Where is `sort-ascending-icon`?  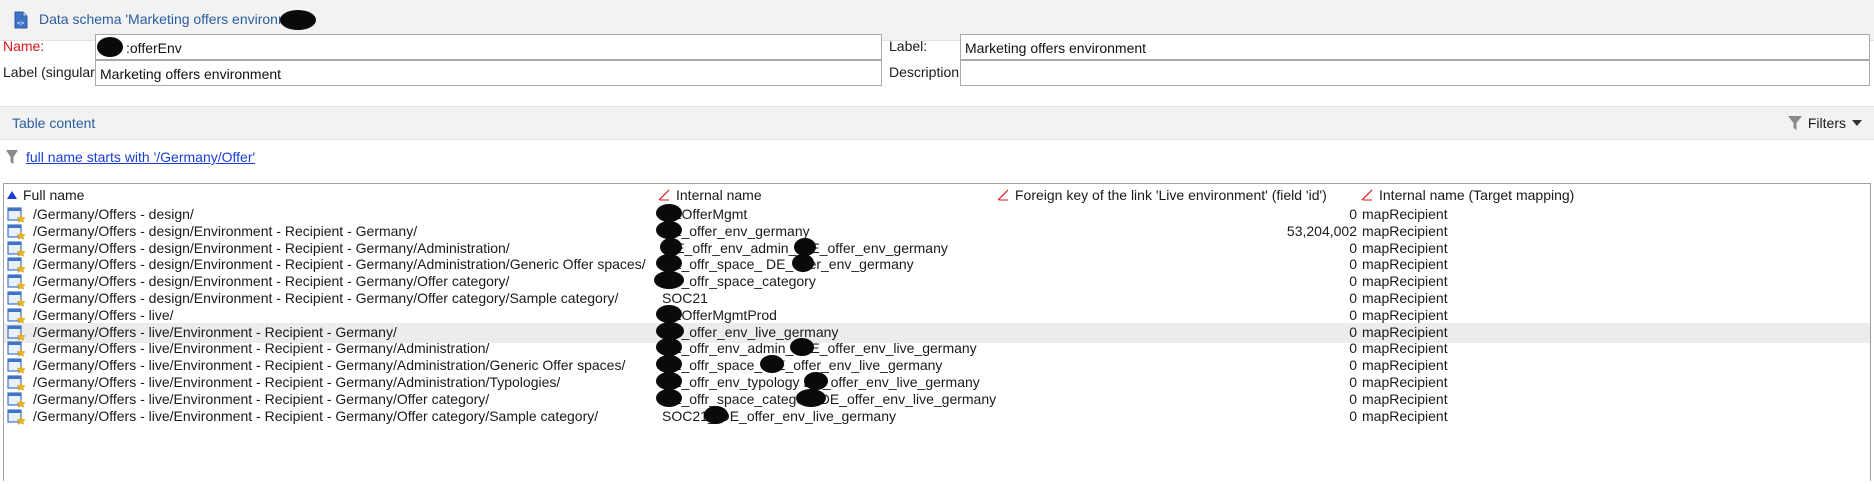
sort-ascending-icon is located at coordinates (12, 195).